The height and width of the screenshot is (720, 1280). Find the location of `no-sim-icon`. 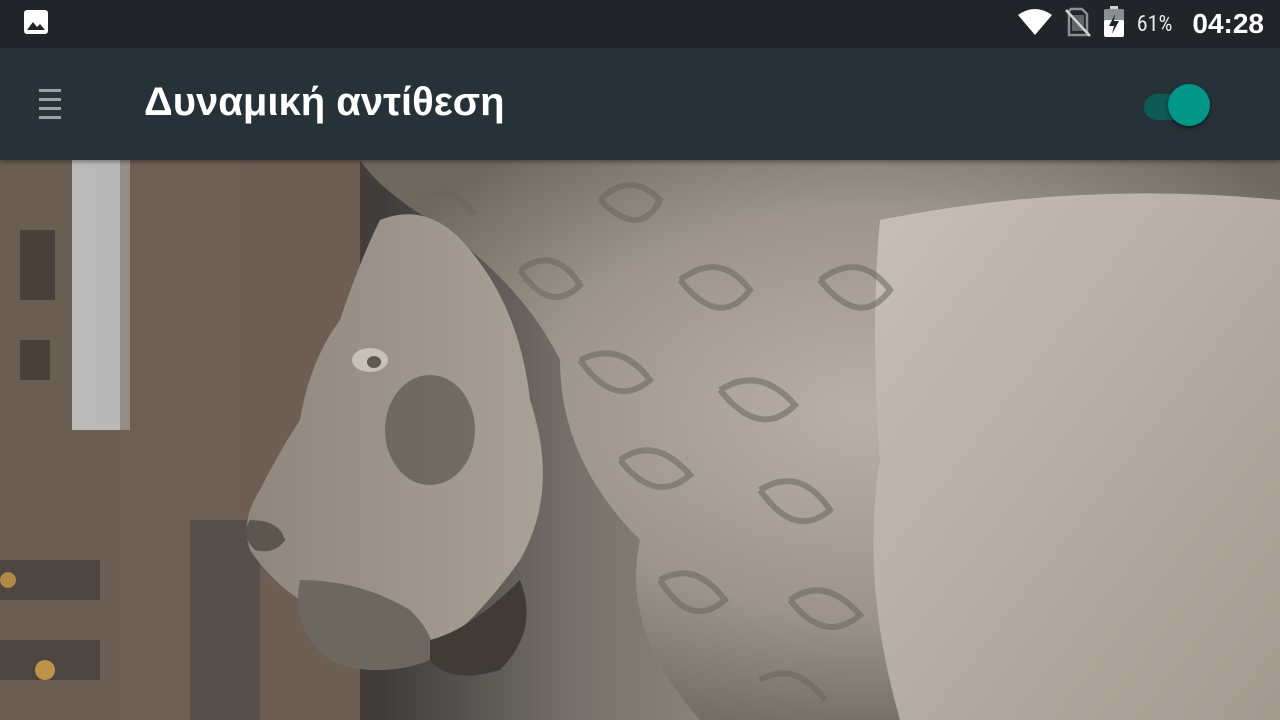

no-sim-icon is located at coordinates (1077, 24).